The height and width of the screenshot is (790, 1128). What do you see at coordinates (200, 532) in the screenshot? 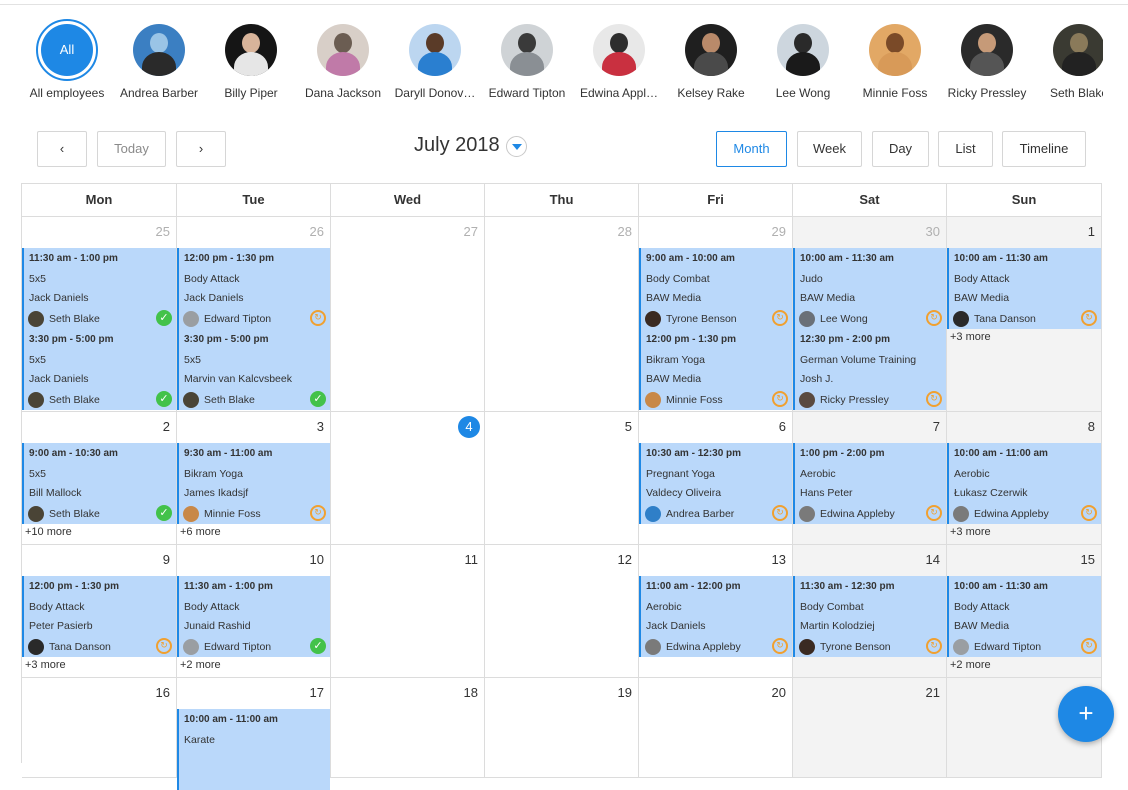
I see `more-events-link: +6 more` at bounding box center [200, 532].